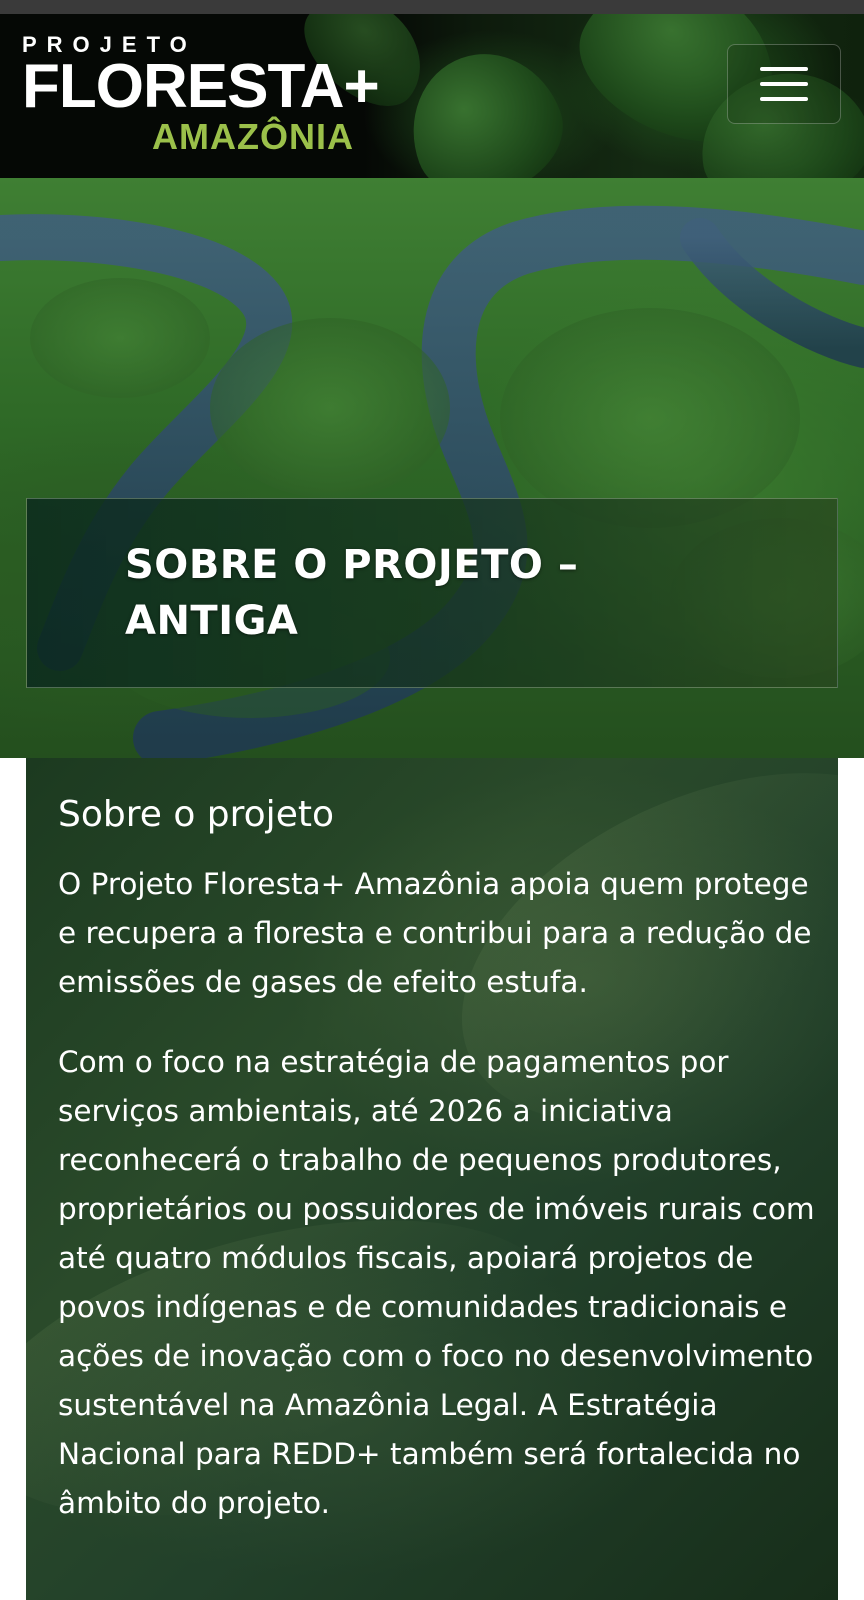  Describe the element at coordinates (432, 7) in the screenshot. I see `status-strip` at that location.